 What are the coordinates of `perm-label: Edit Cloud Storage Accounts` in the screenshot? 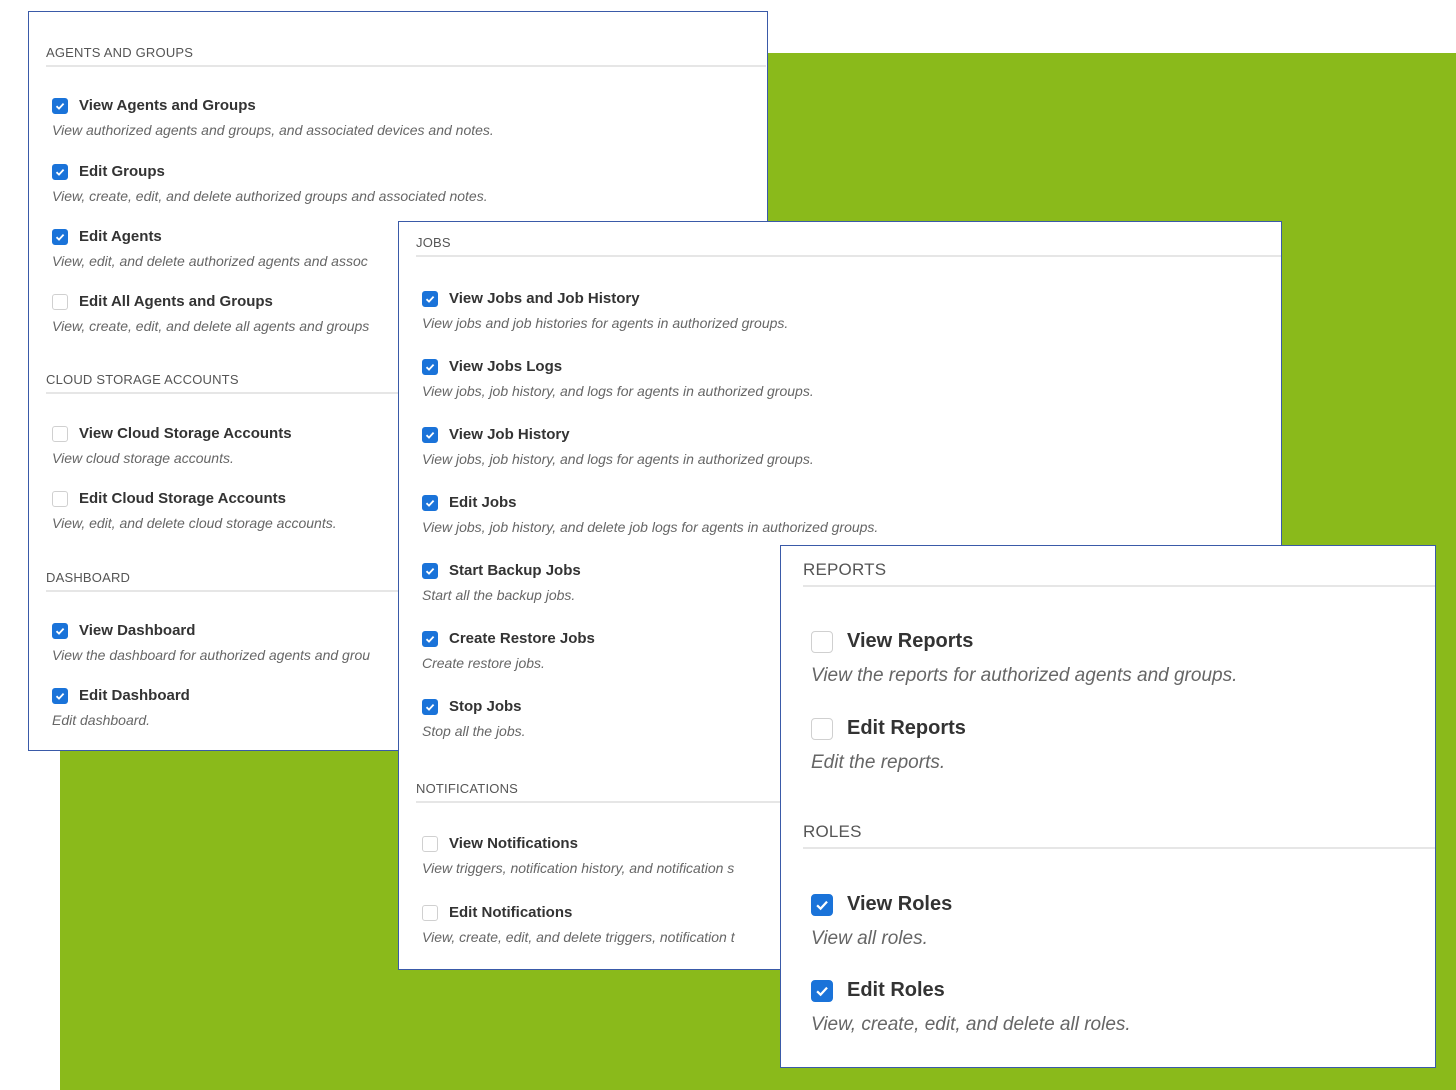 It's located at (182, 498).